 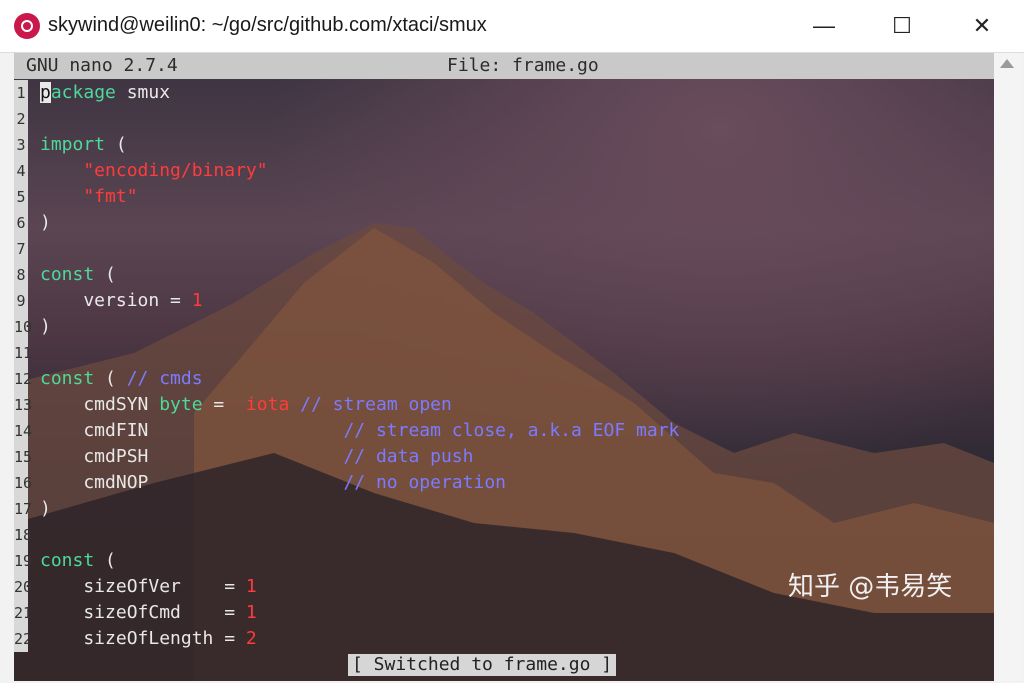 I want to click on code-text: "encoding/binary", so click(x=153, y=171).